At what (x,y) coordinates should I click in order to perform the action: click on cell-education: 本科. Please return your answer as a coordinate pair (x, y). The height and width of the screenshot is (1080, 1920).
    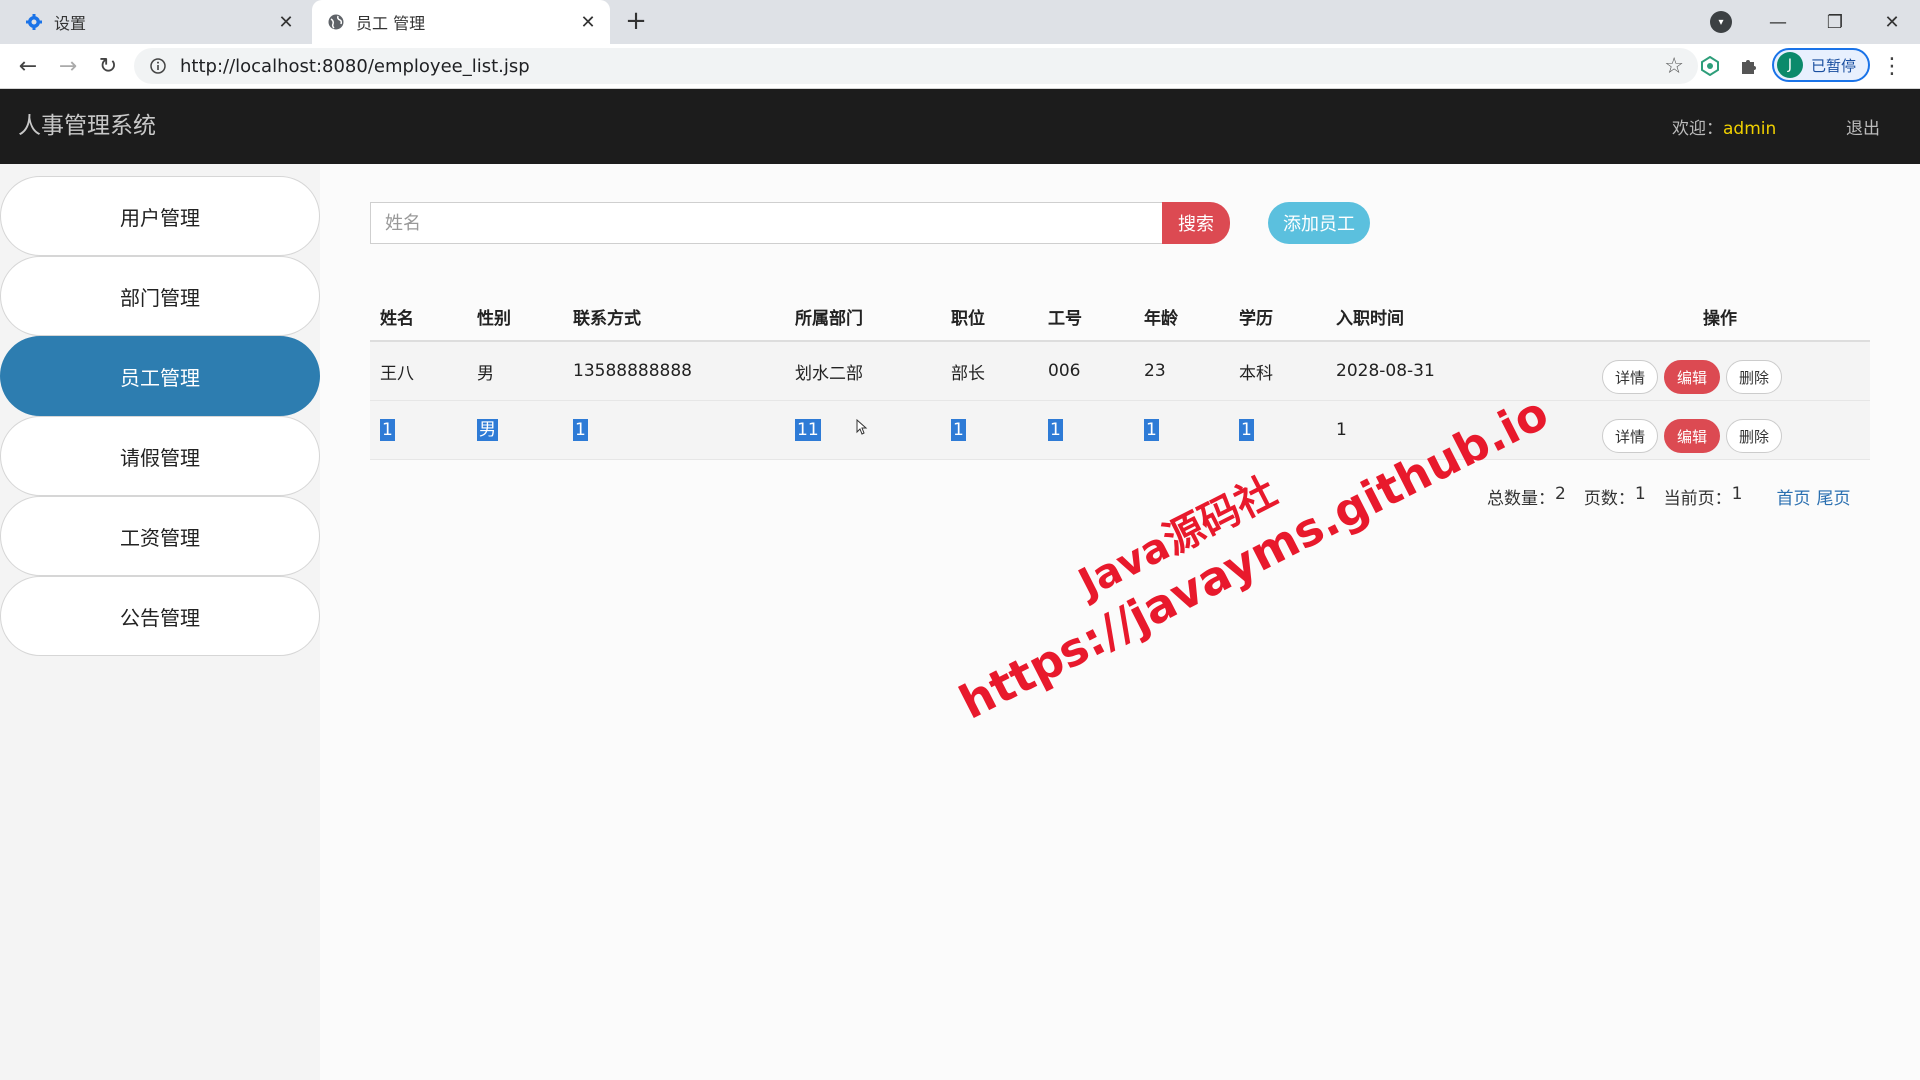
    Looking at the image, I should click on (1256, 373).